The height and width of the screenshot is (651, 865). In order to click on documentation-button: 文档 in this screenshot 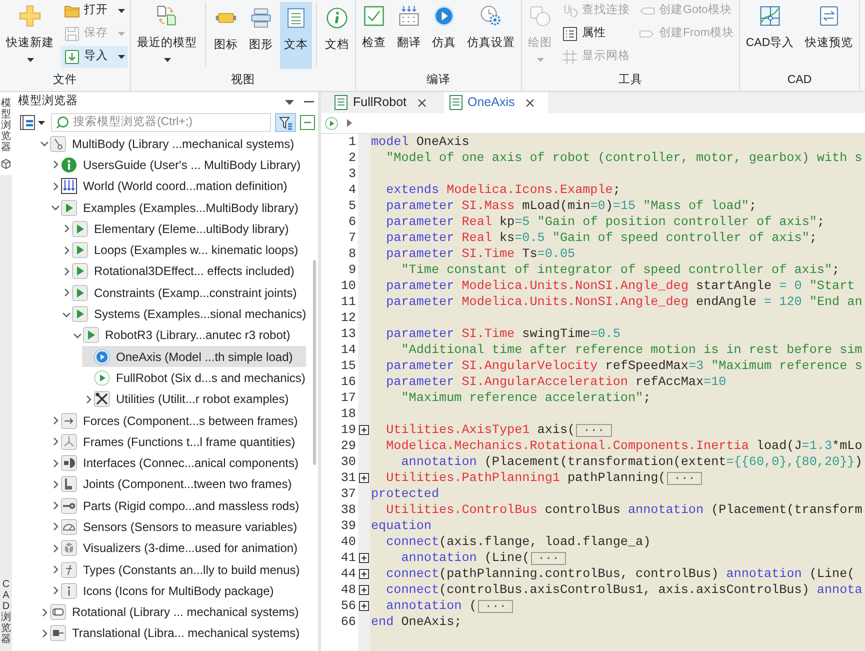, I will do `click(337, 35)`.